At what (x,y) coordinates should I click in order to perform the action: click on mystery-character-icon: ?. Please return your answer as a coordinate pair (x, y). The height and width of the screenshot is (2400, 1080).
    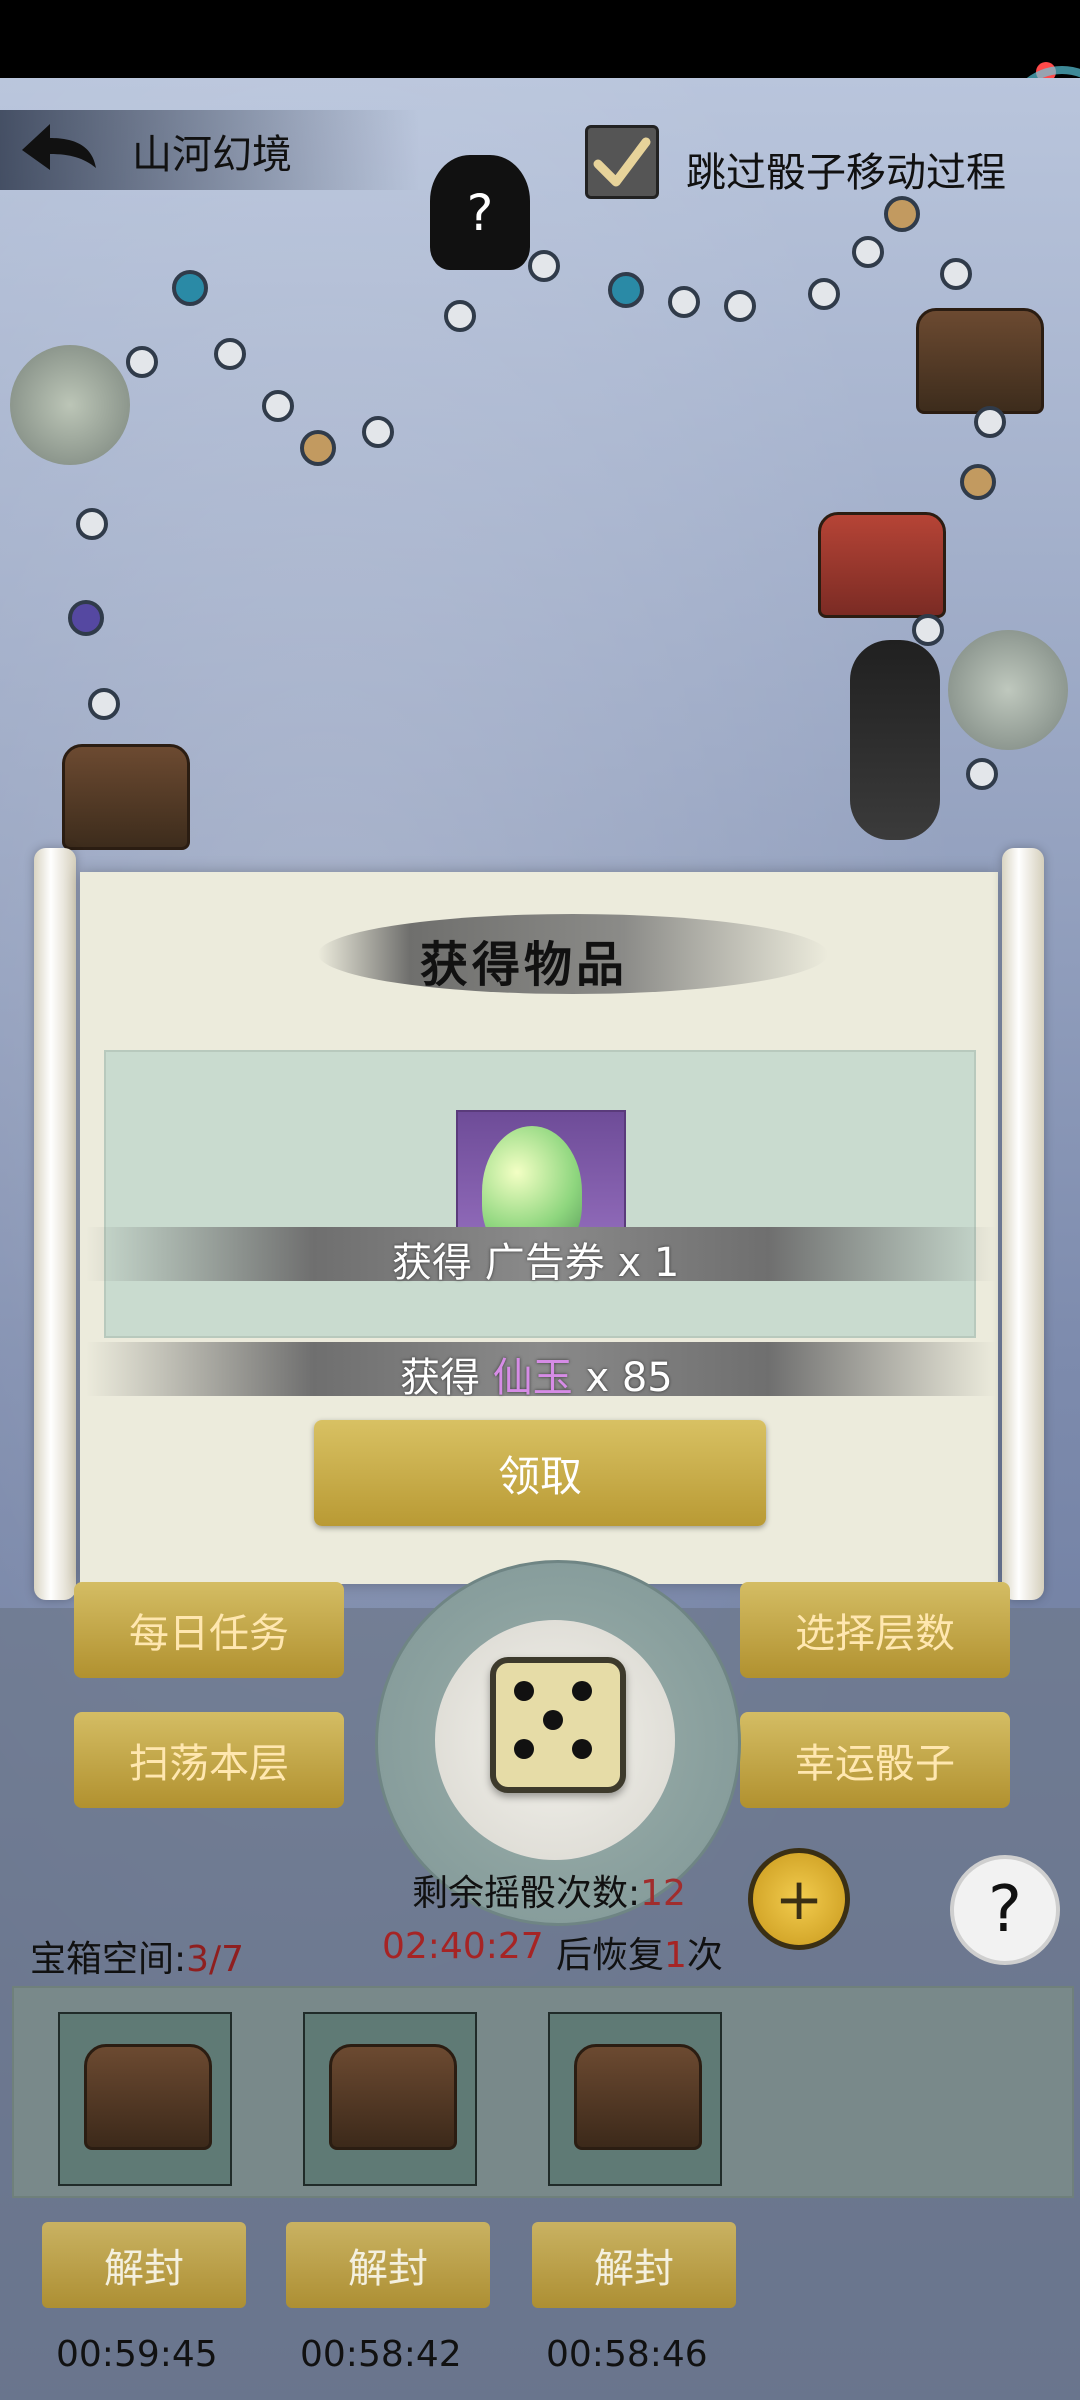
    Looking at the image, I should click on (480, 212).